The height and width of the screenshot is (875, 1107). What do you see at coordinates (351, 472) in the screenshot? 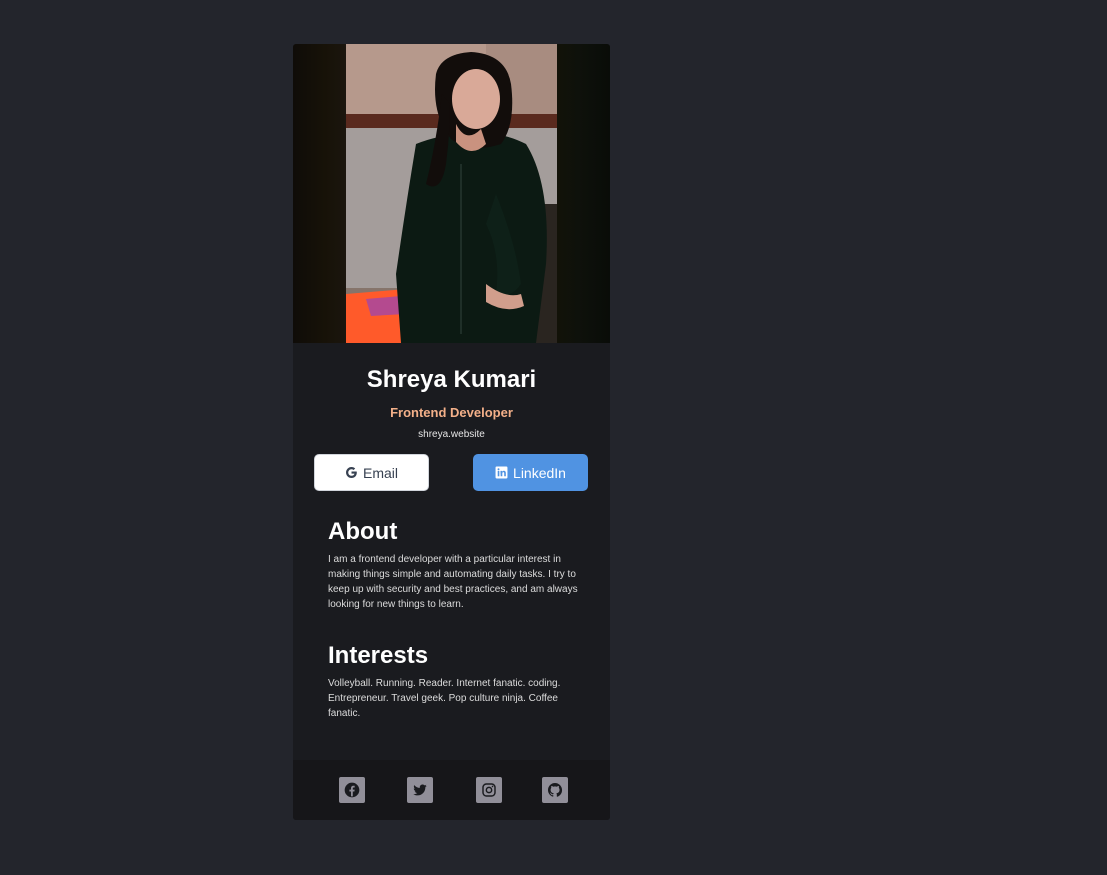
I see `google-icon` at bounding box center [351, 472].